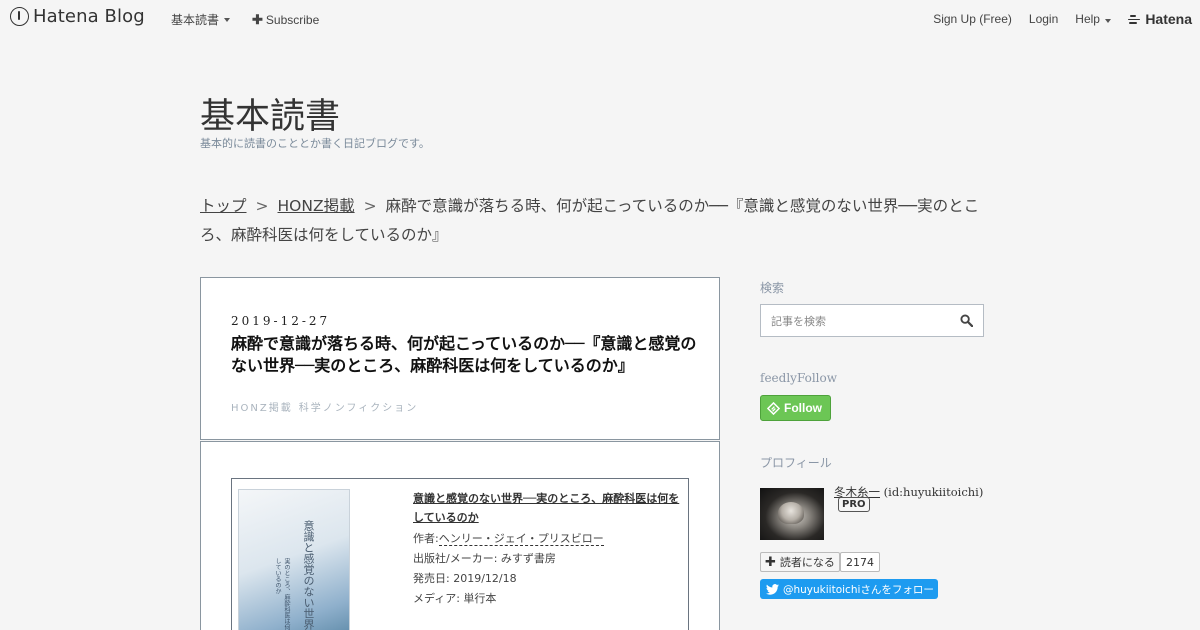 The height and width of the screenshot is (630, 1200). What do you see at coordinates (548, 508) in the screenshot?
I see `product-title-link: 意識と感覚のない世界──実のところ、麻酔科医は何をしているのか` at bounding box center [548, 508].